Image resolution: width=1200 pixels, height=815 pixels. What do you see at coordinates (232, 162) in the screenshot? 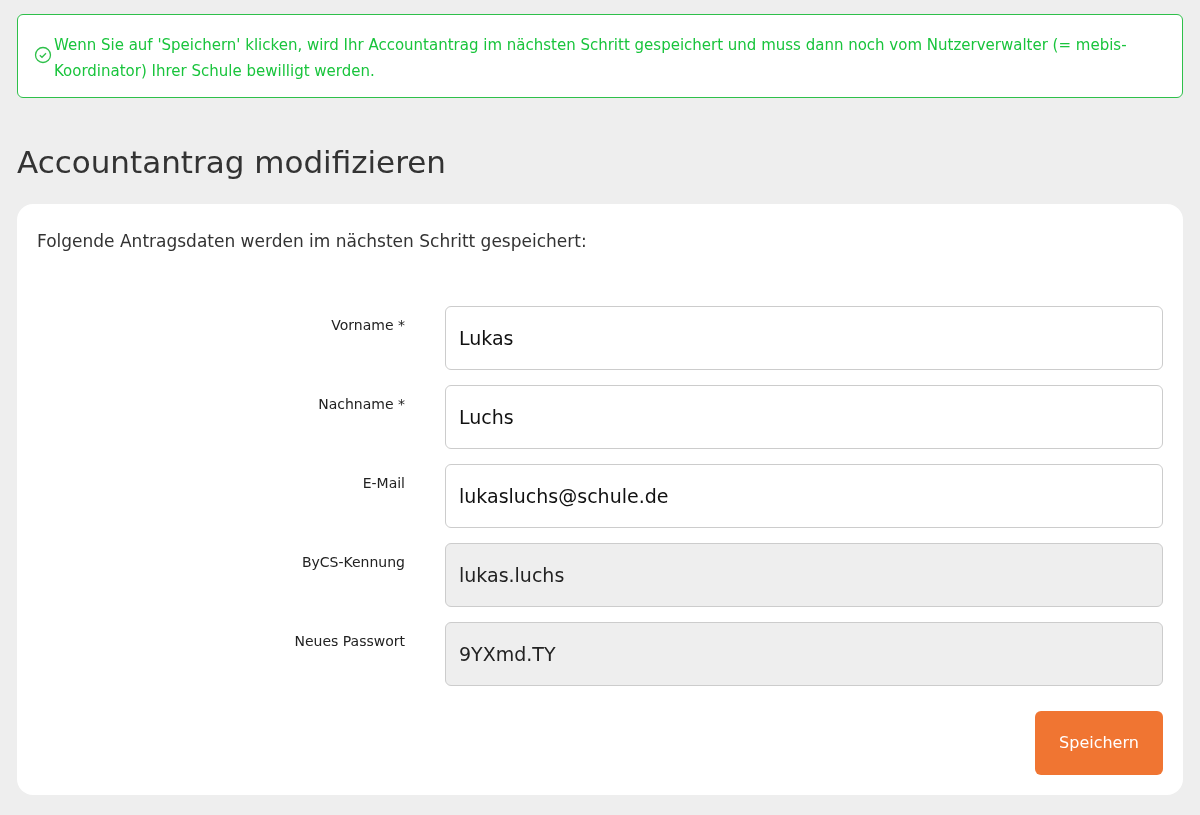
I see `page-heading: Accountantrag modifizieren` at bounding box center [232, 162].